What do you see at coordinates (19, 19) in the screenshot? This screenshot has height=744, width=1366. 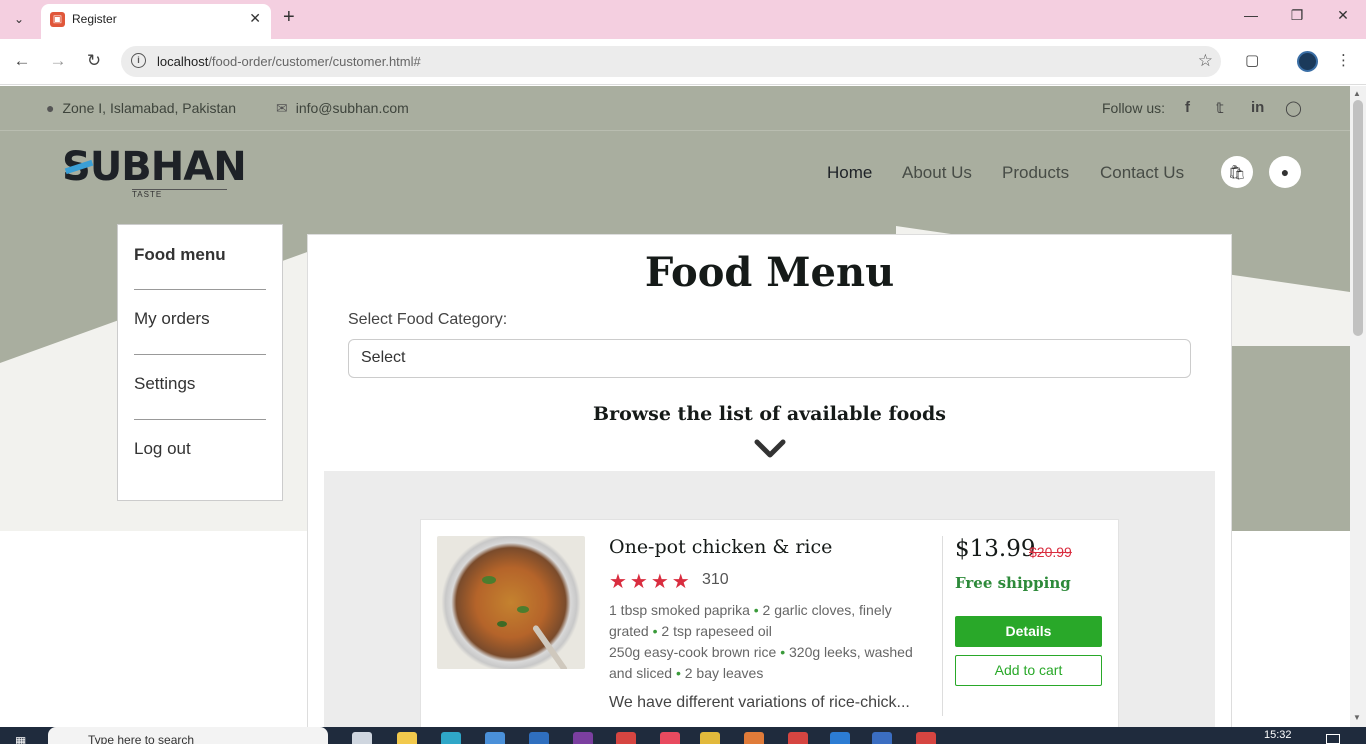 I see `tab-search-chevron-icon: ⌄` at bounding box center [19, 19].